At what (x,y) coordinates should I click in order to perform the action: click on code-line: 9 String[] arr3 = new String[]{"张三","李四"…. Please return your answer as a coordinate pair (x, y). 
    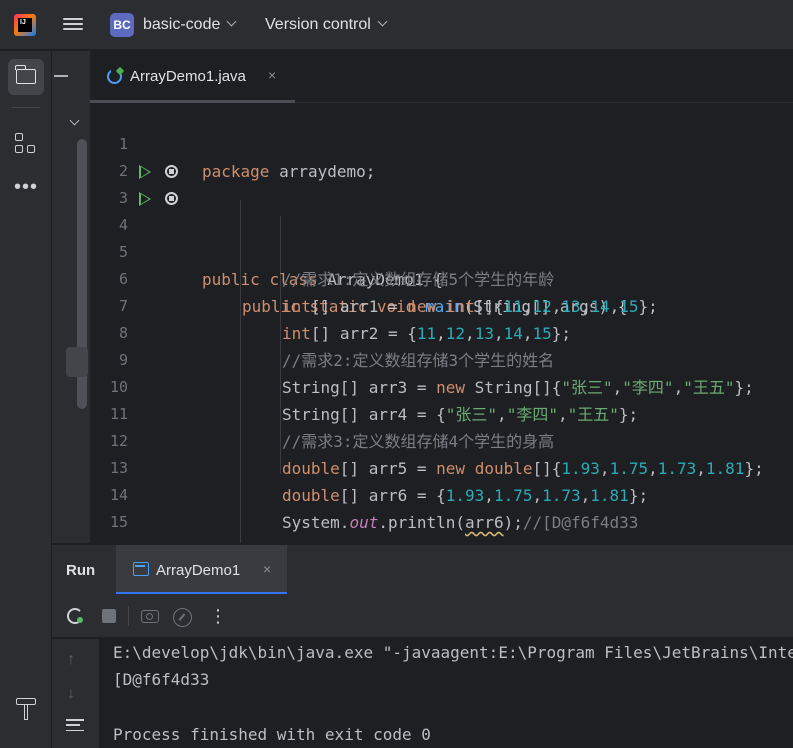
    Looking at the image, I should click on (441, 358).